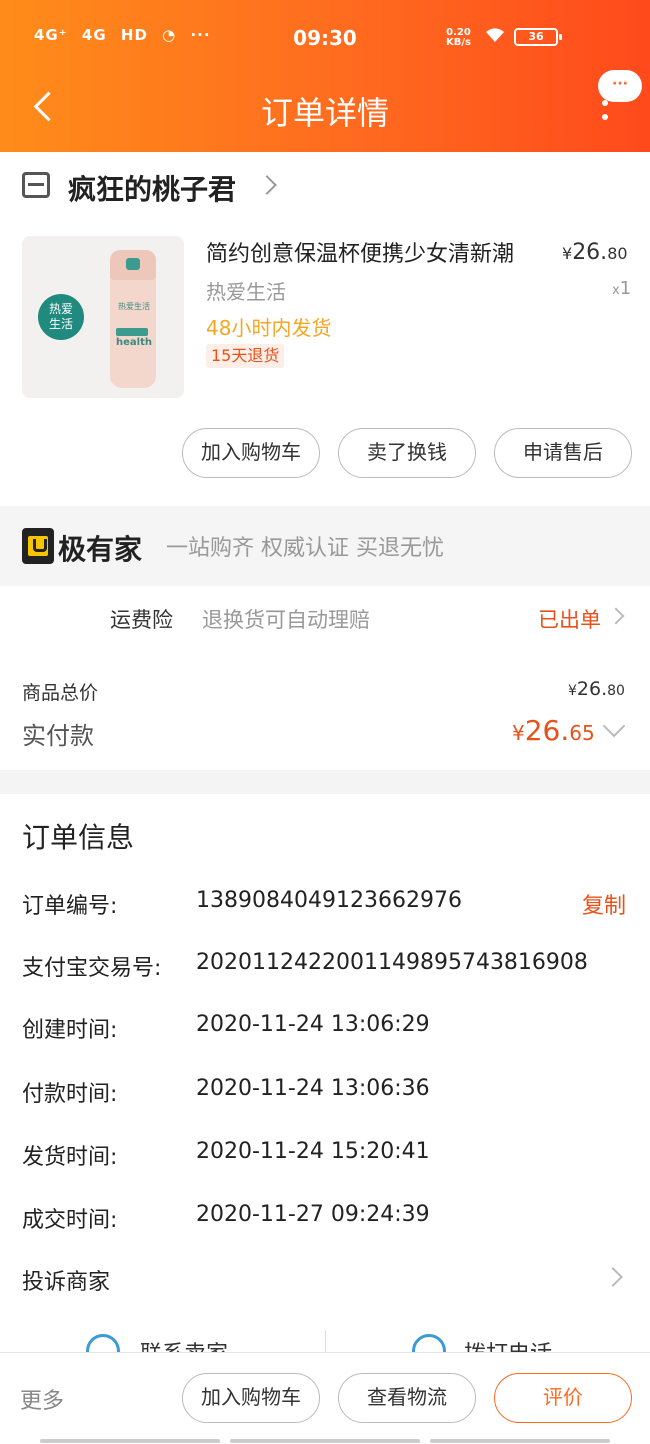 Image resolution: width=650 pixels, height=1444 pixels. I want to click on price-summary: 运费险 退换货可自动理赔 已出单 商品总价 ¥26.80 实付款 ¥26.65, so click(325, 678).